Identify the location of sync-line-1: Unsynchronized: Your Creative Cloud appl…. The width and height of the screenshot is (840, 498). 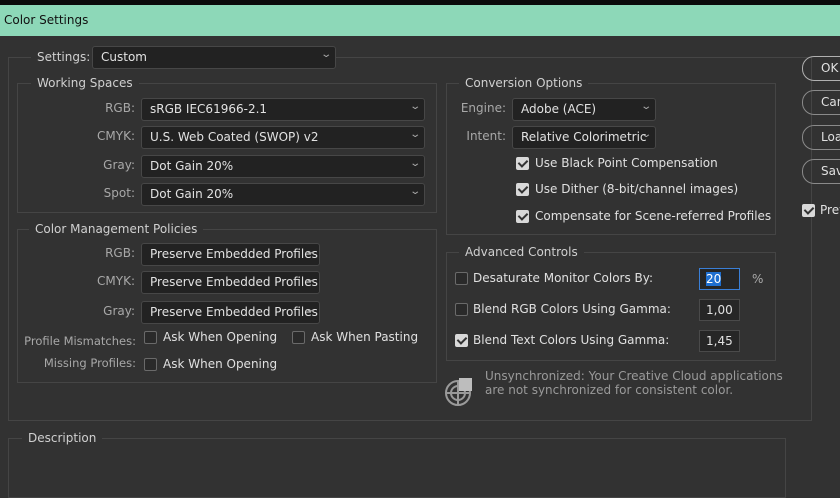
(634, 376).